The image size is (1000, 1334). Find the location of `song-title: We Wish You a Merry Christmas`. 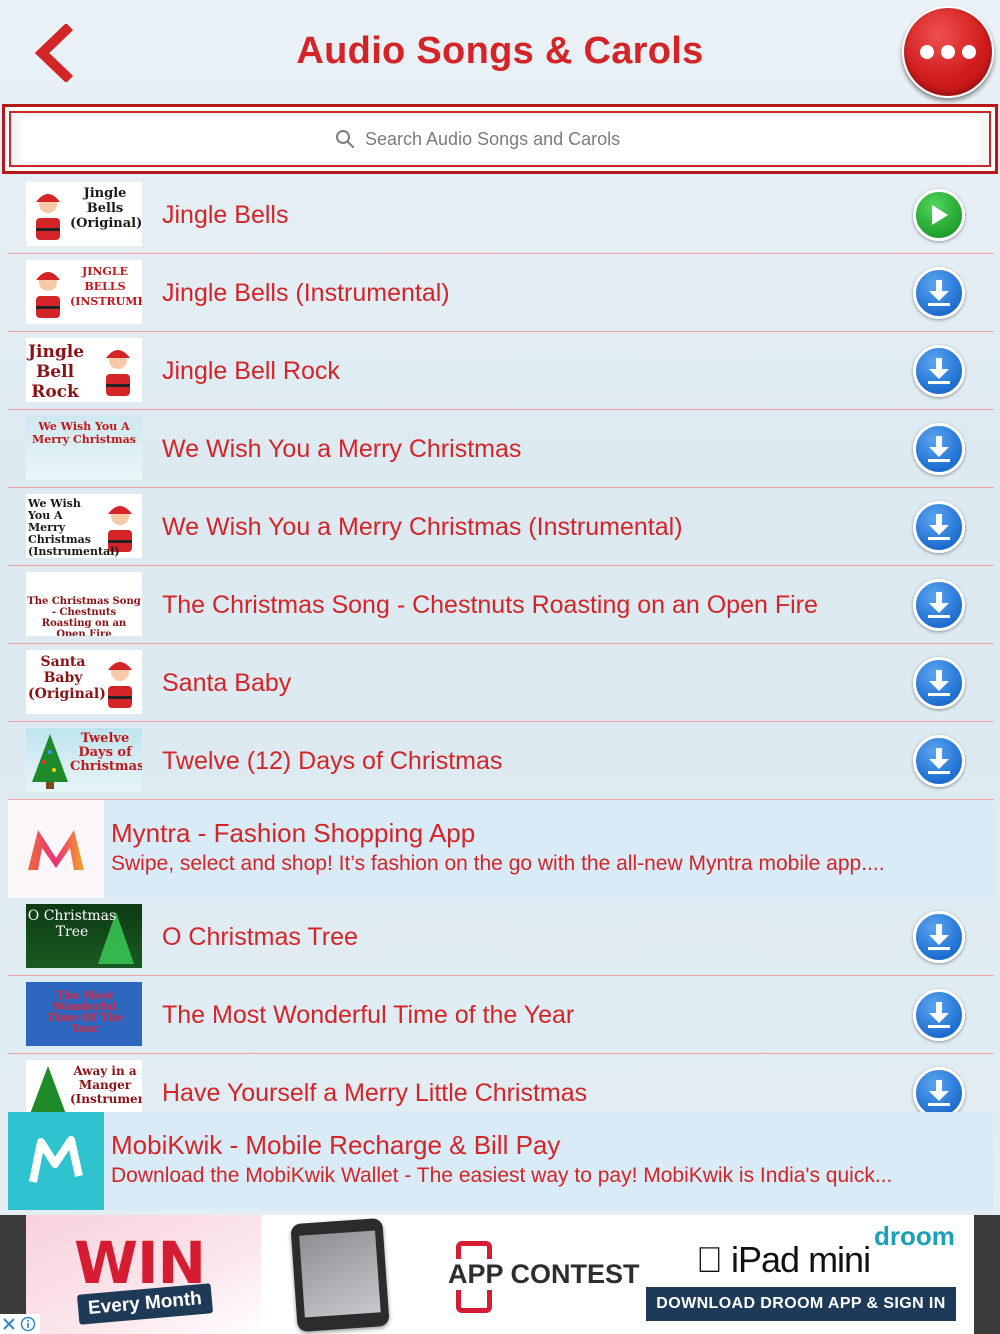

song-title: We Wish You a Merry Christmas is located at coordinates (342, 448).